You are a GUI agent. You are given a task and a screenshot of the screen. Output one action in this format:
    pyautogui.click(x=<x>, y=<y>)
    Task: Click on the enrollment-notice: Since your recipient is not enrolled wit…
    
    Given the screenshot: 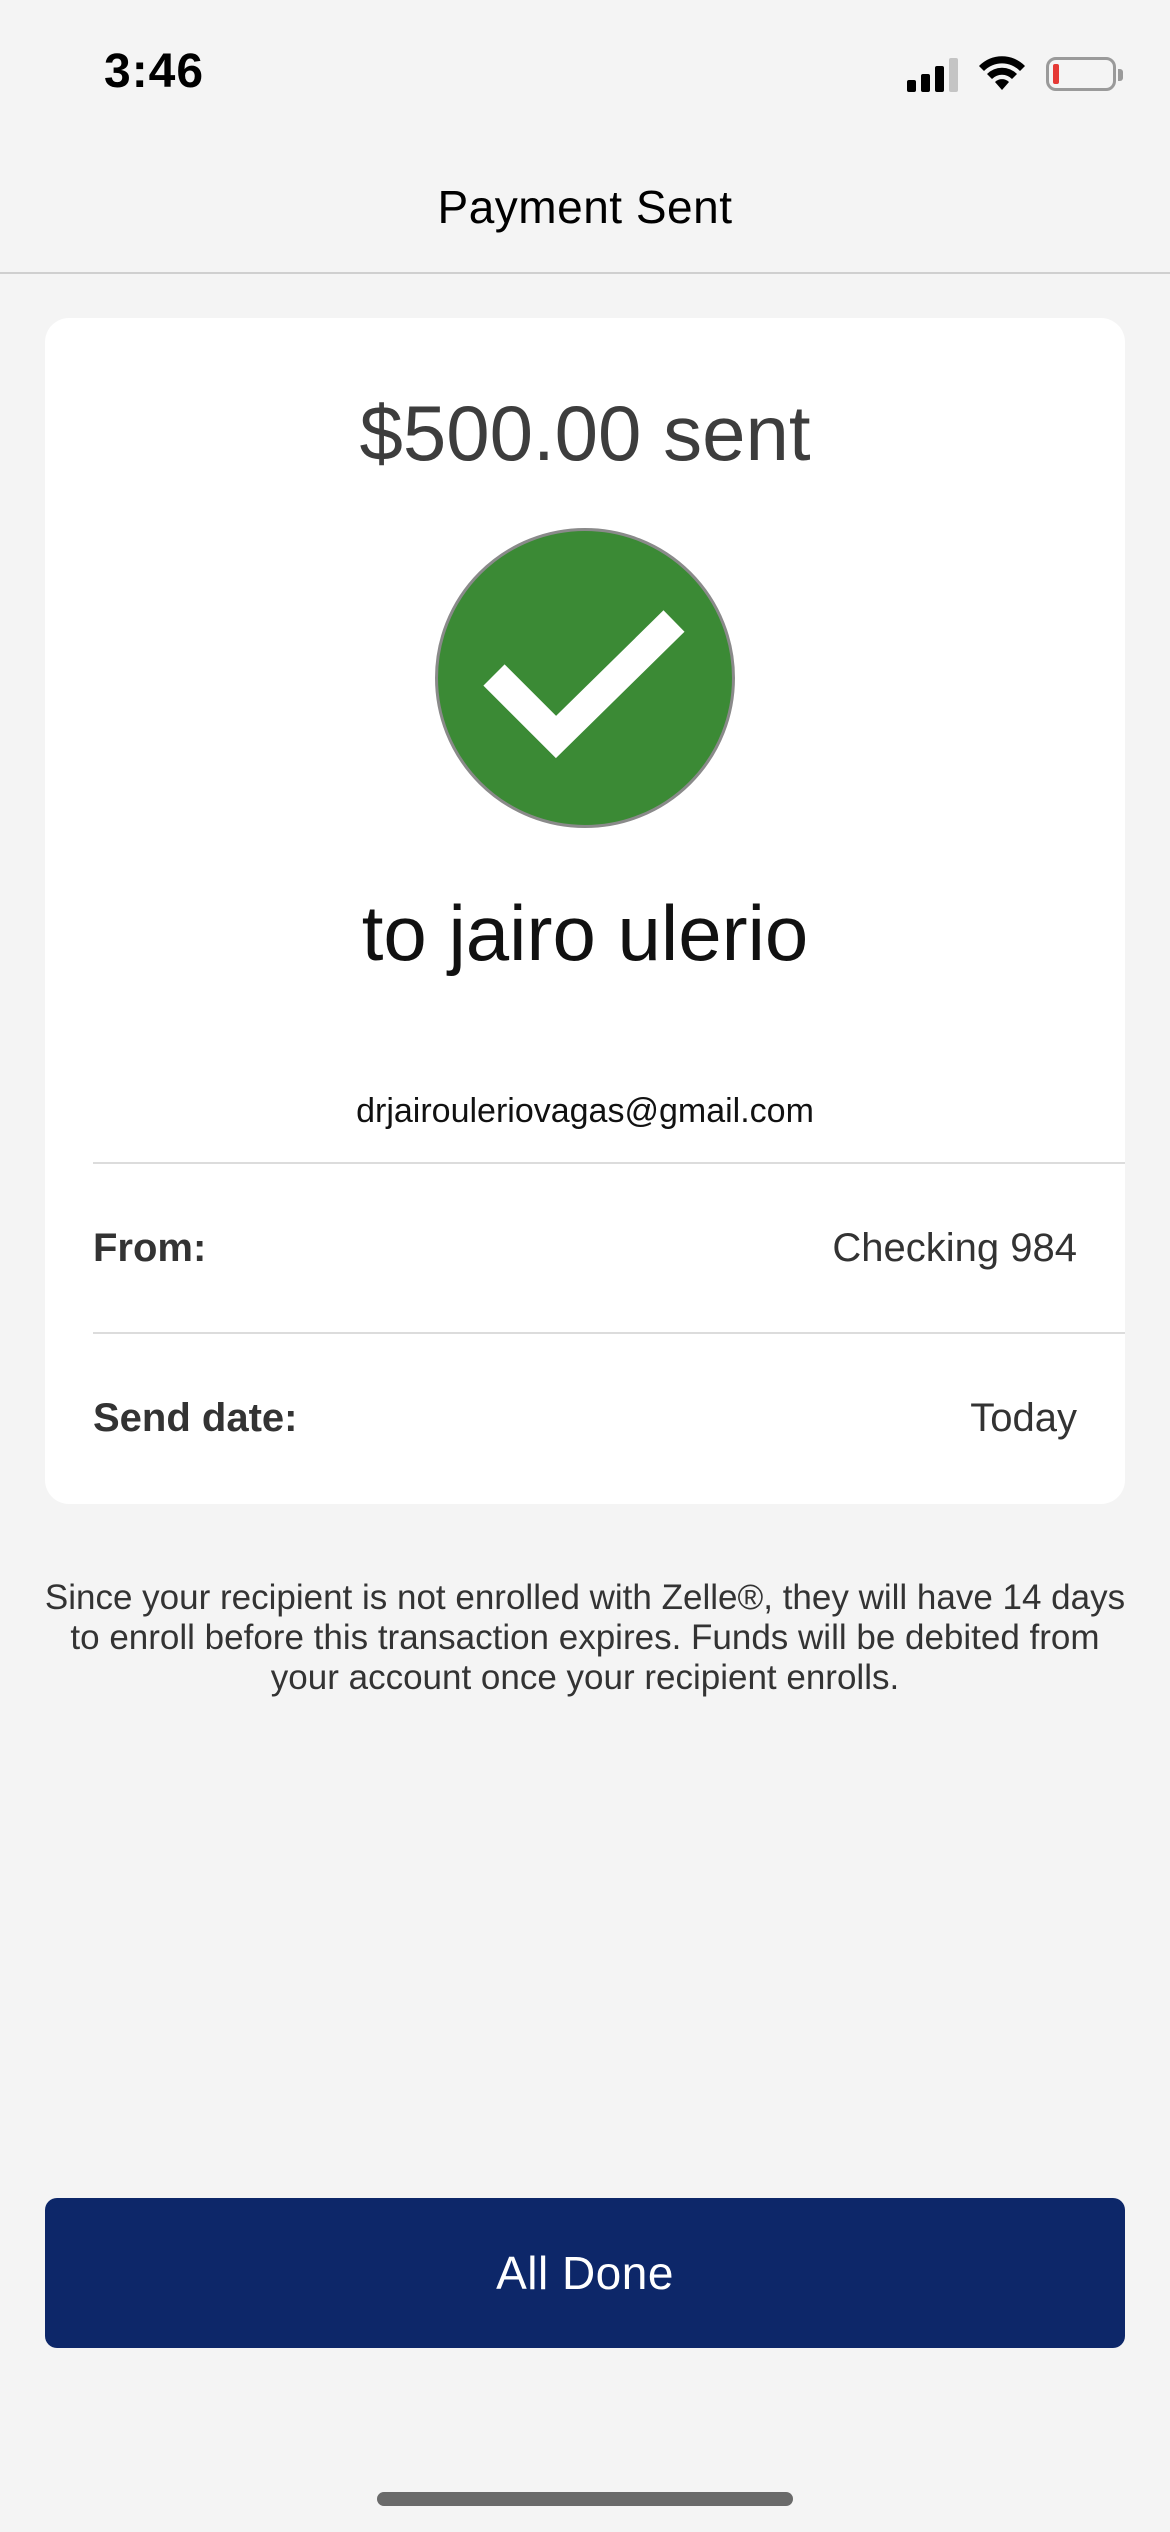 What is the action you would take?
    pyautogui.click(x=585, y=1637)
    